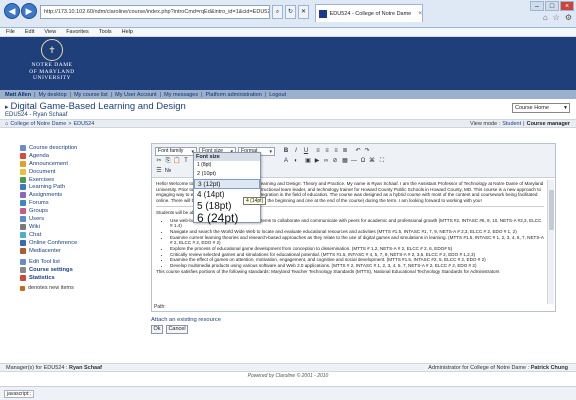 The height and width of the screenshot is (400, 576). Describe the element at coordinates (567, 6) in the screenshot. I see `window-close-button: ×` at that location.